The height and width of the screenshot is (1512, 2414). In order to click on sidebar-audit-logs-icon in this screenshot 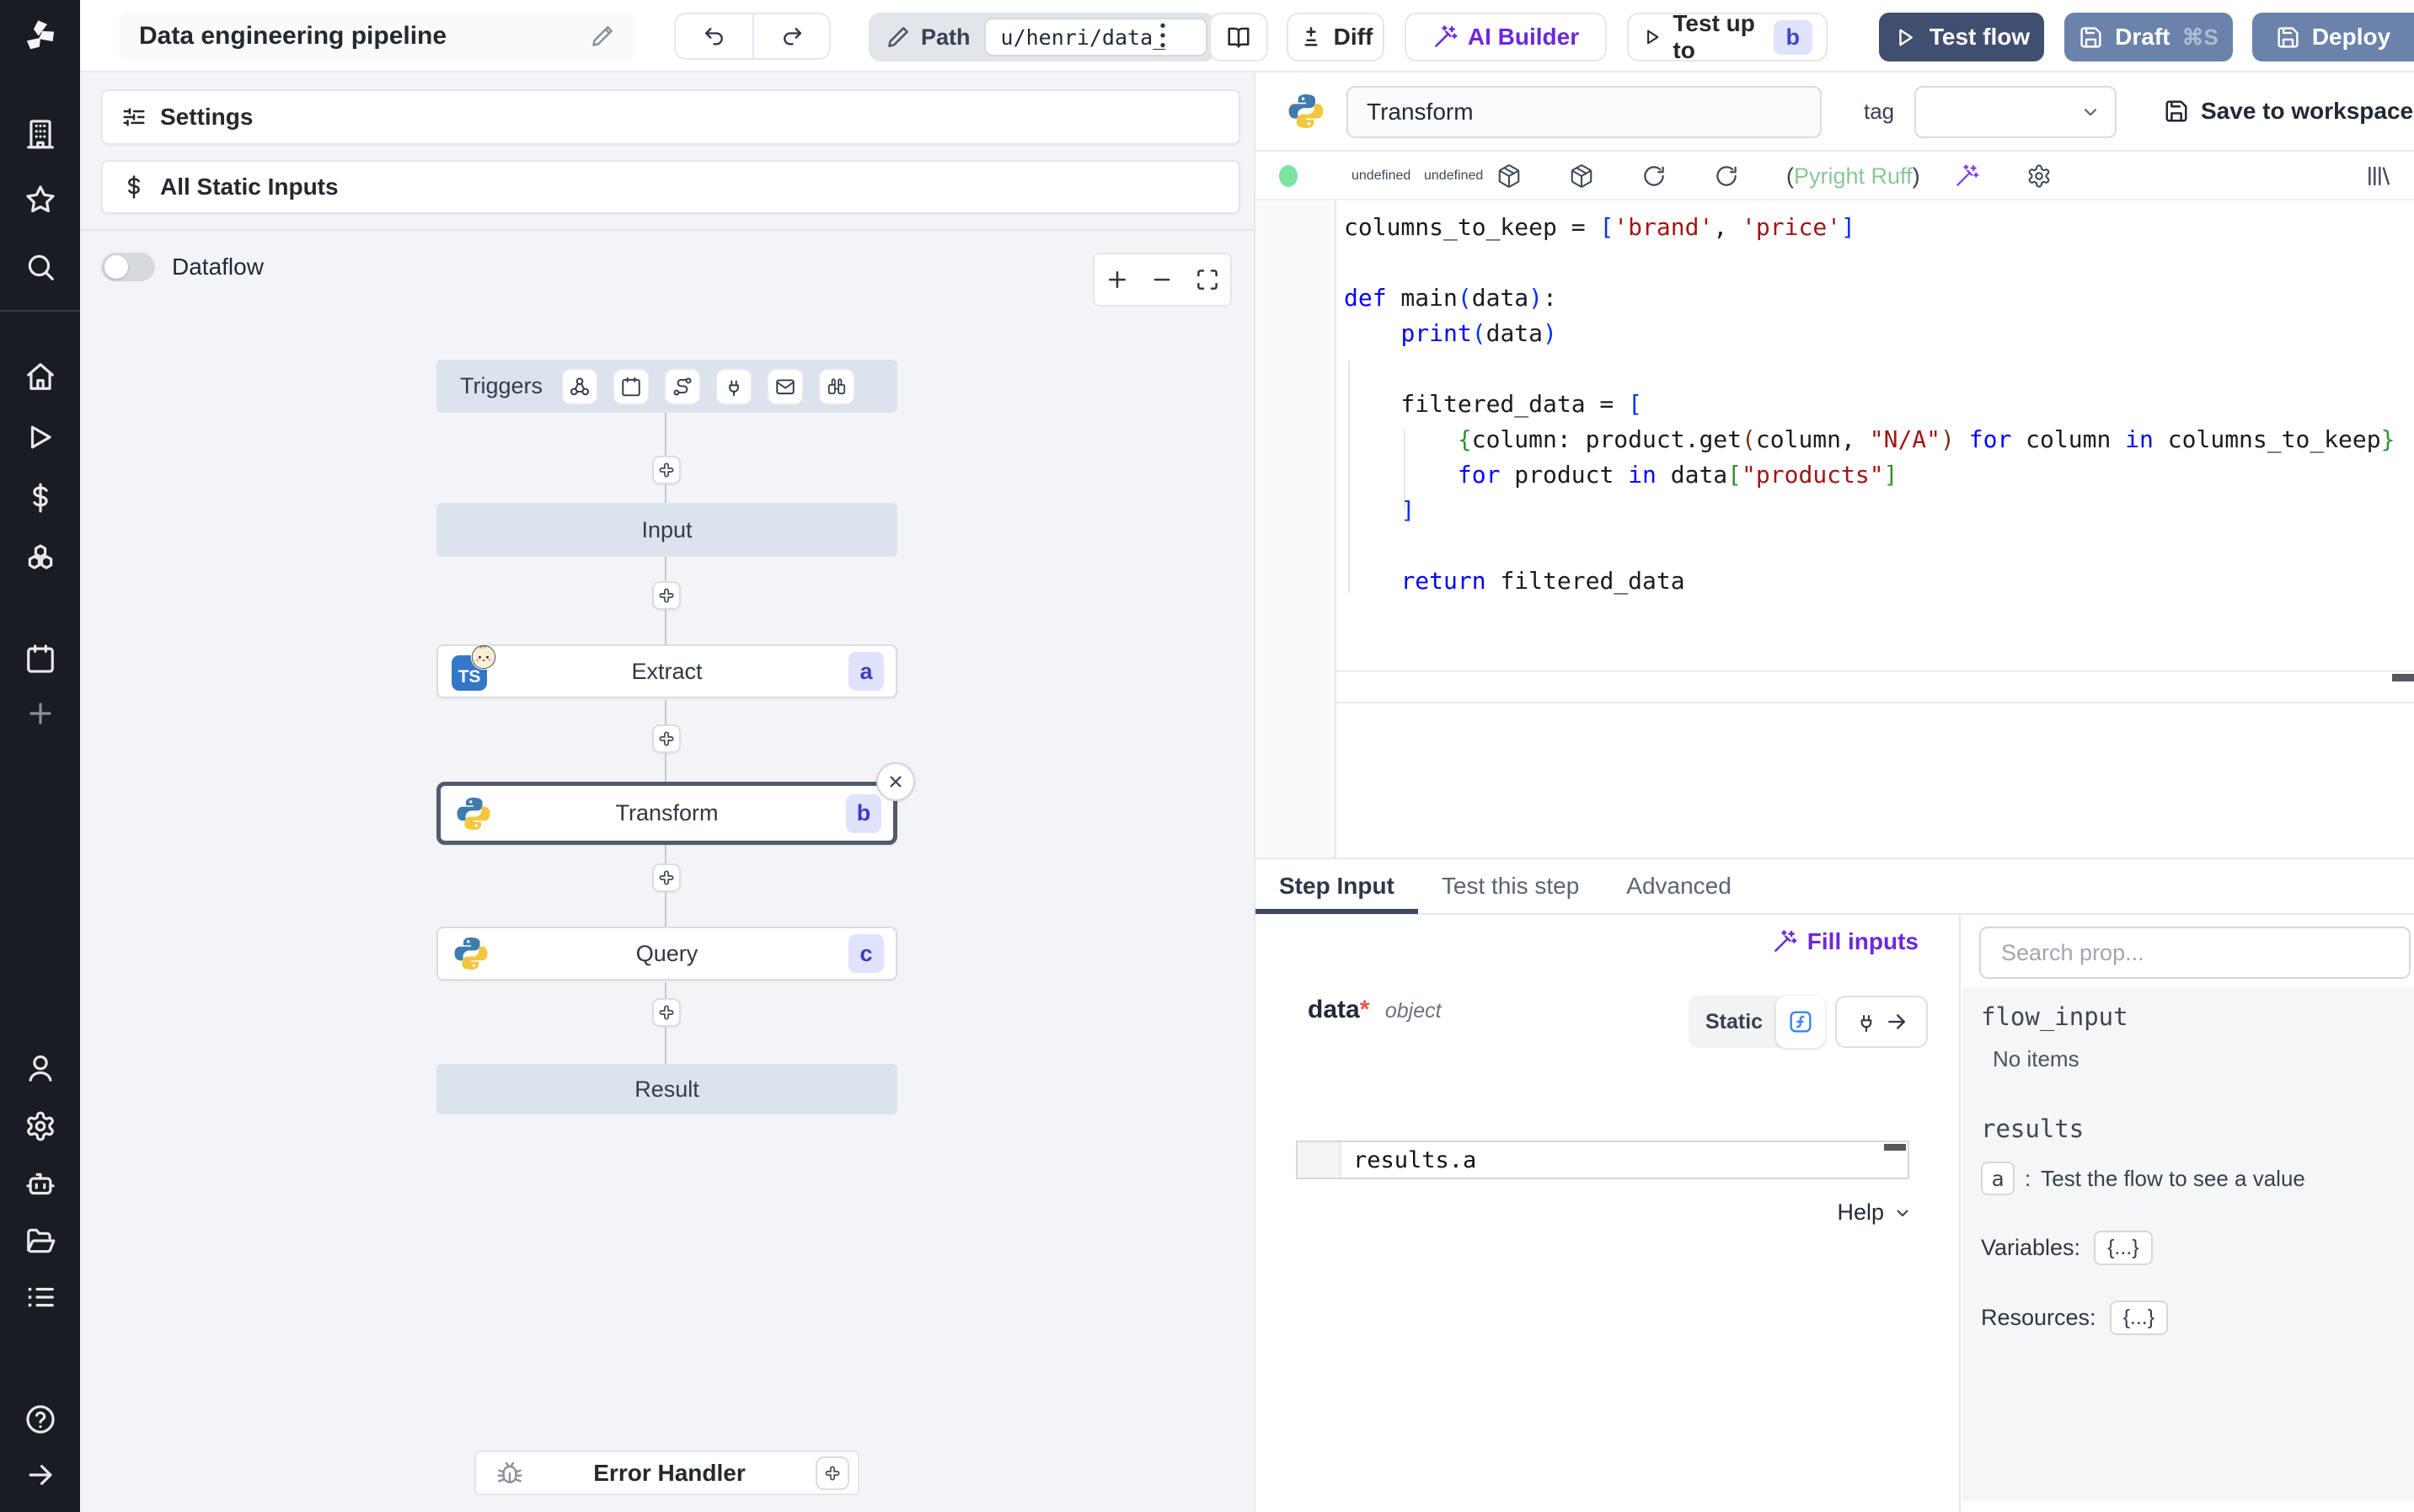, I will do `click(40, 1297)`.